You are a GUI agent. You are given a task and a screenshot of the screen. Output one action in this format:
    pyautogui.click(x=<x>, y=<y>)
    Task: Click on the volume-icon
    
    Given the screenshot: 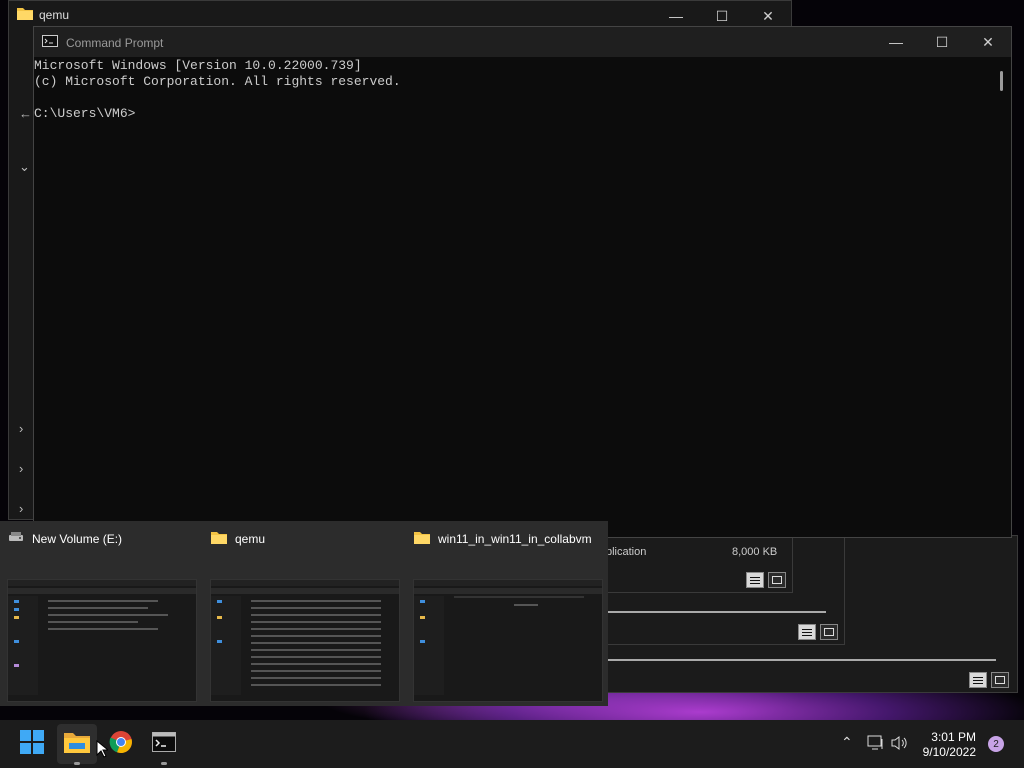 What is the action you would take?
    pyautogui.click(x=900, y=744)
    